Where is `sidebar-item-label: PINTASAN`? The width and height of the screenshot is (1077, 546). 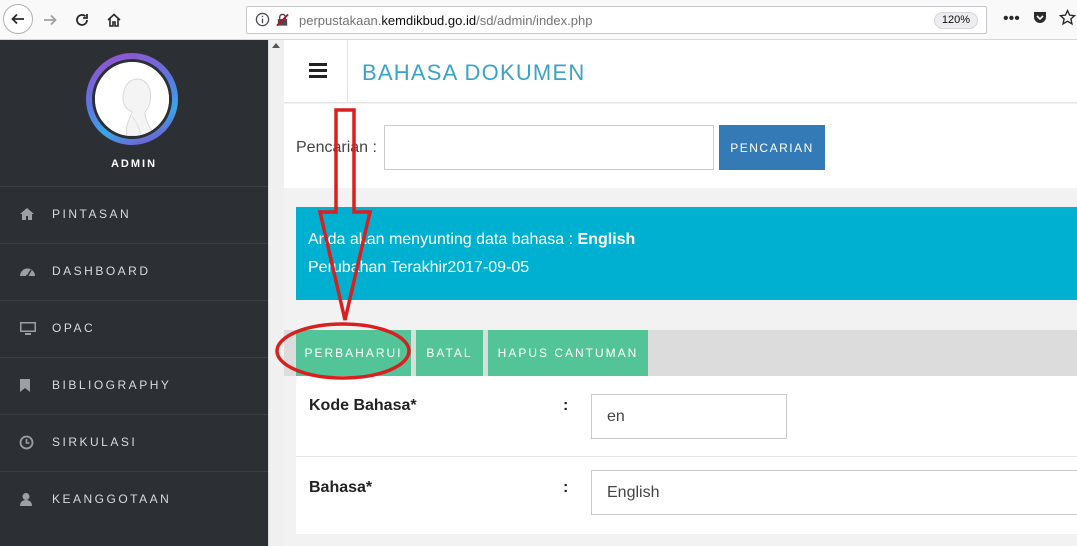
sidebar-item-label: PINTASAN is located at coordinates (92, 214).